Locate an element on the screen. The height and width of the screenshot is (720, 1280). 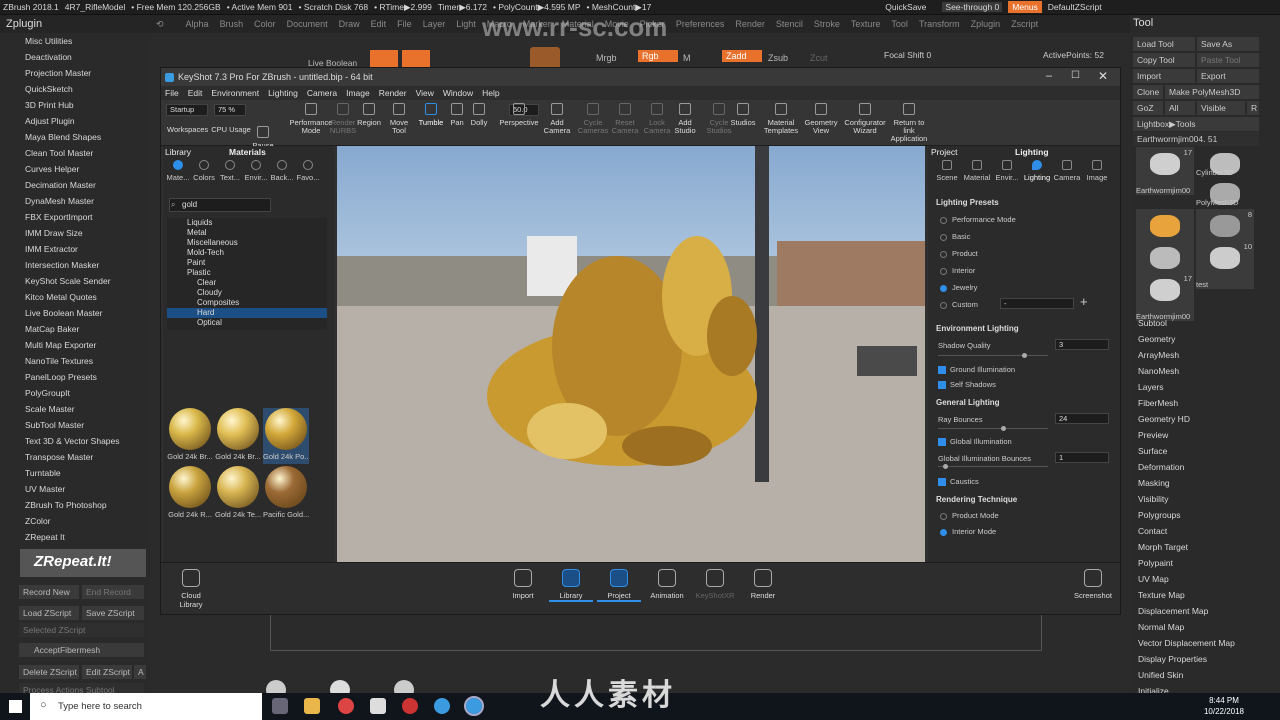
zplugin-item: ZRepeat It is located at coordinates (75, 537).